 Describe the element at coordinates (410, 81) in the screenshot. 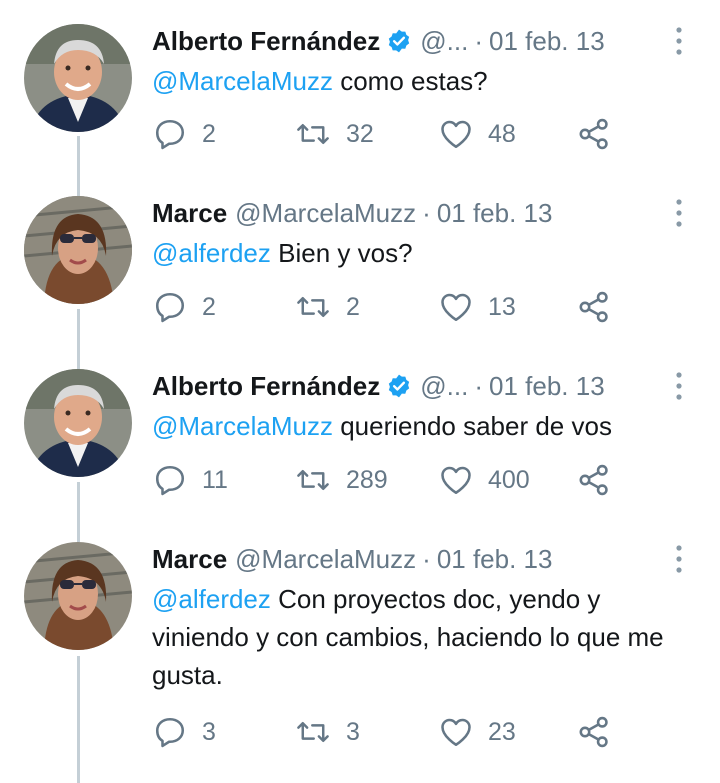

I see `tweet-body: como estas?` at that location.